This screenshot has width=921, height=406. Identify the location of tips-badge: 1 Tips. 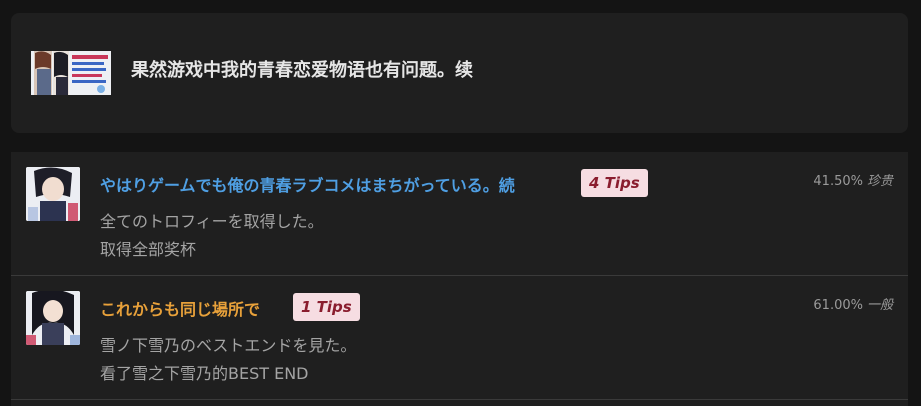
(326, 307).